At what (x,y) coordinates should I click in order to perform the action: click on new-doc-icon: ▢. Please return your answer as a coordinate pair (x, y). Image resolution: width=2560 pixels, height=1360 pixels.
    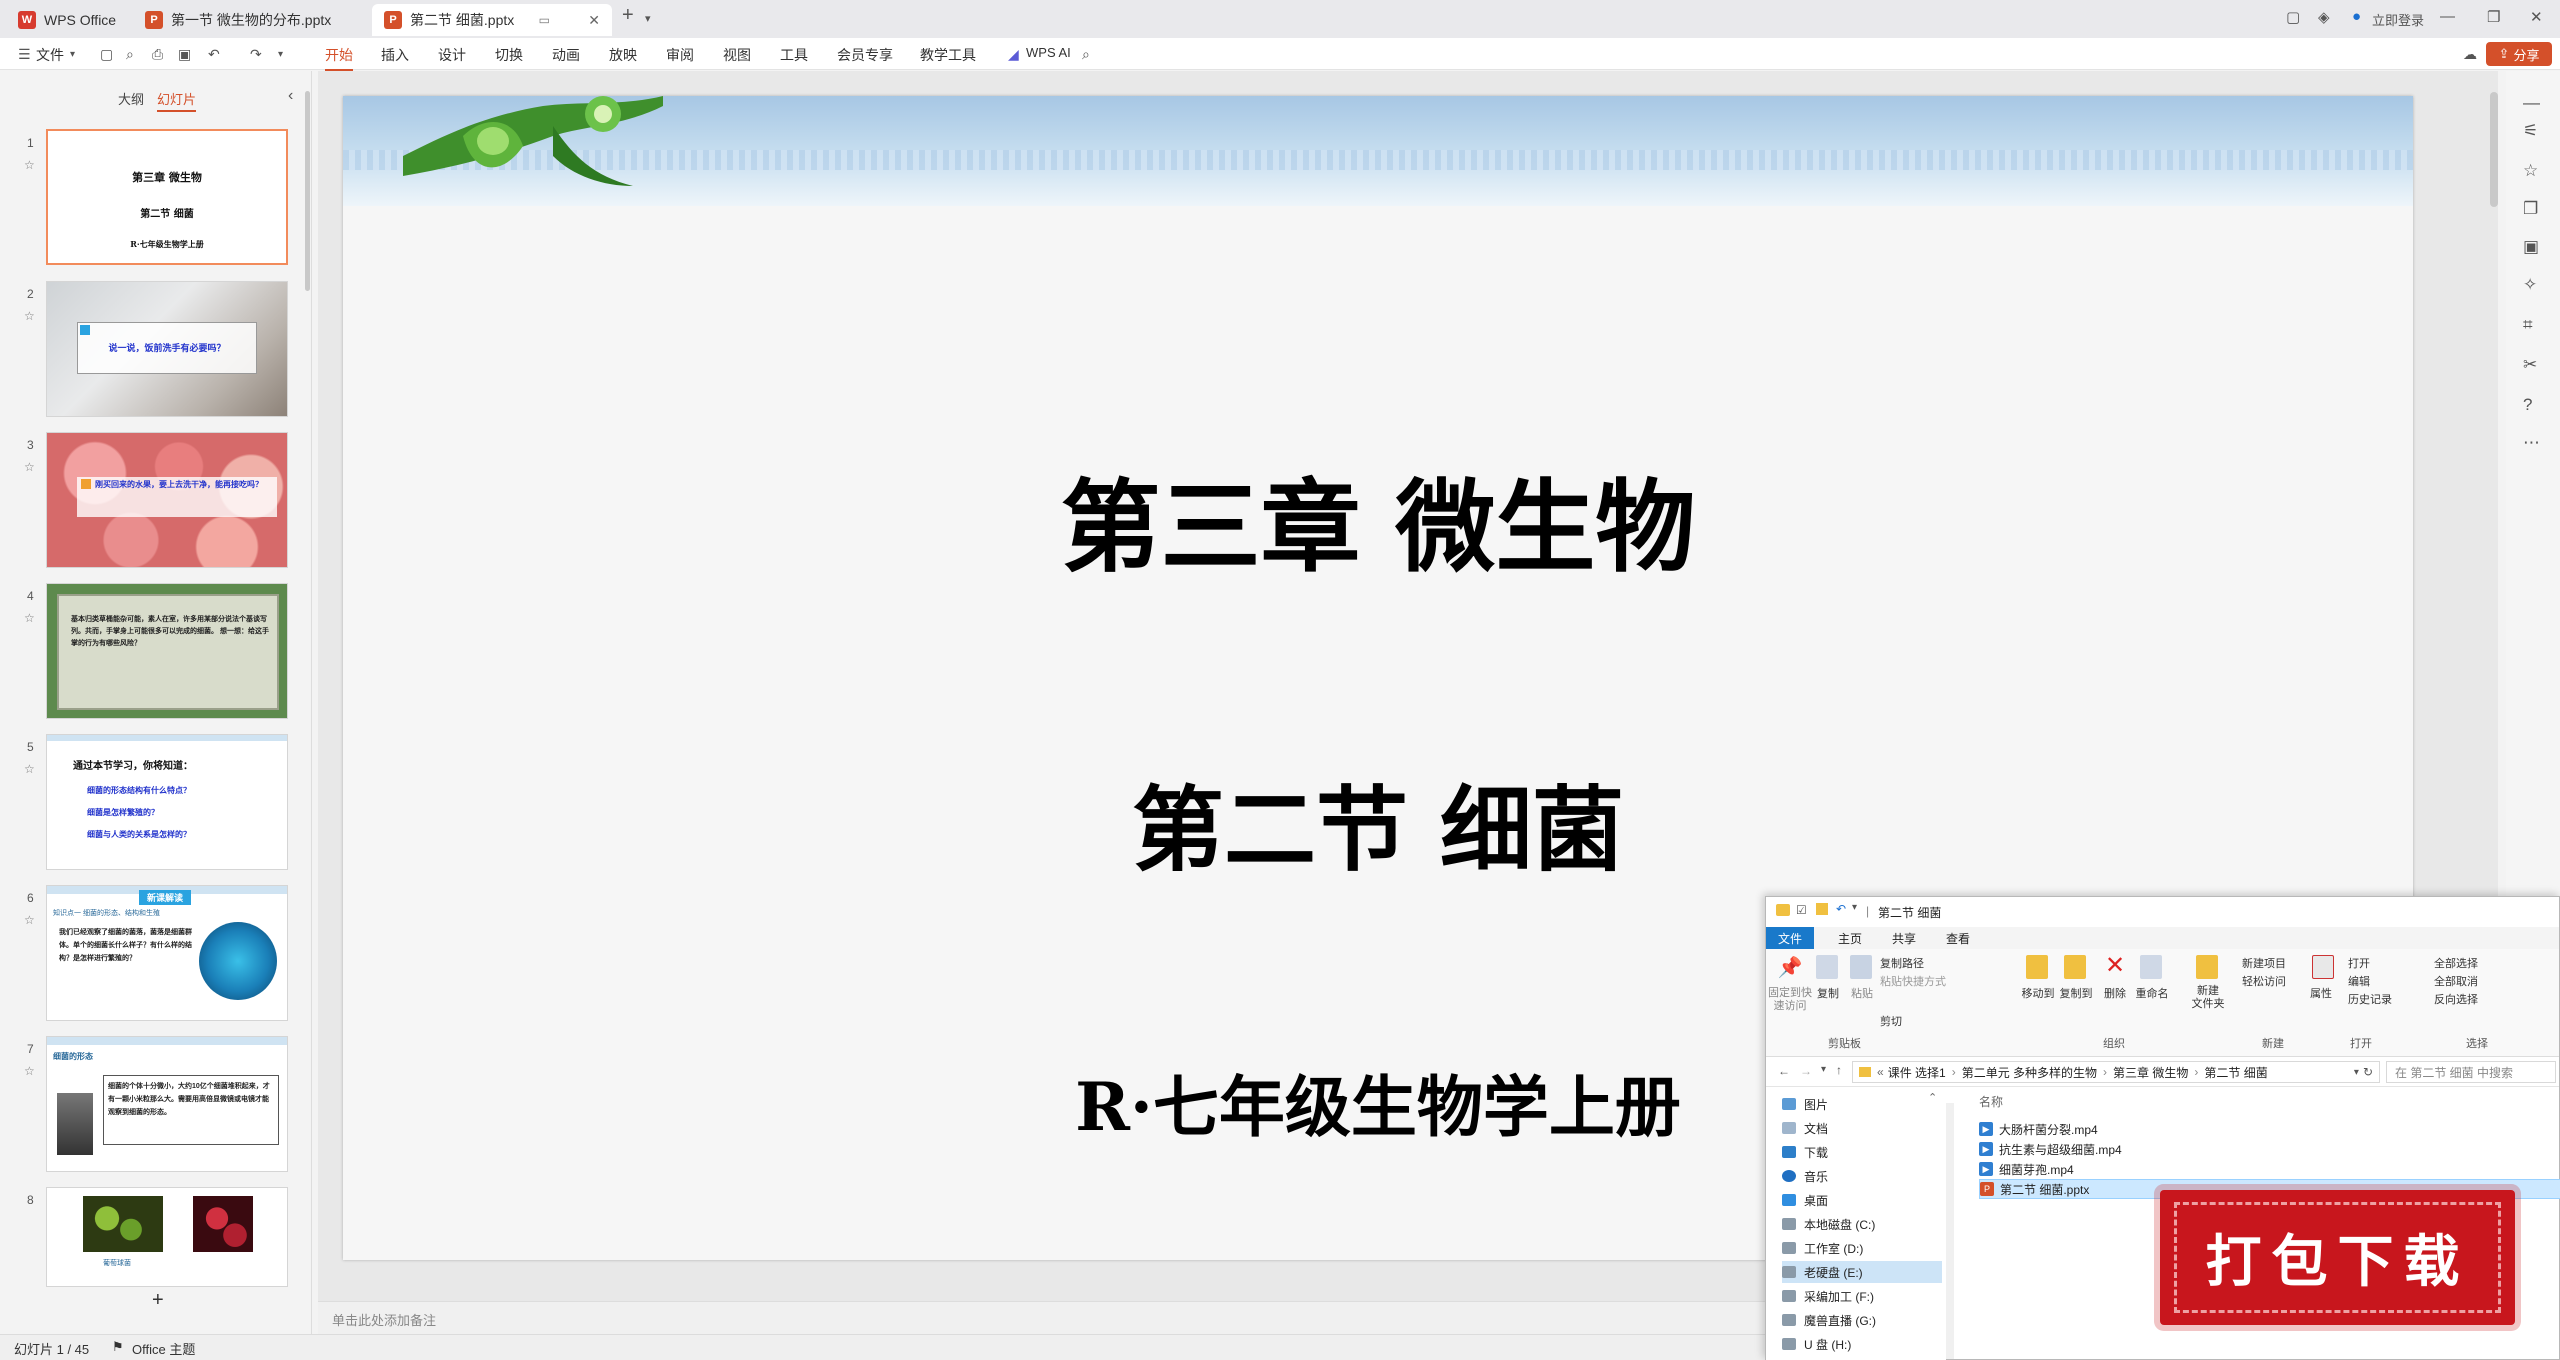
    Looking at the image, I should click on (106, 54).